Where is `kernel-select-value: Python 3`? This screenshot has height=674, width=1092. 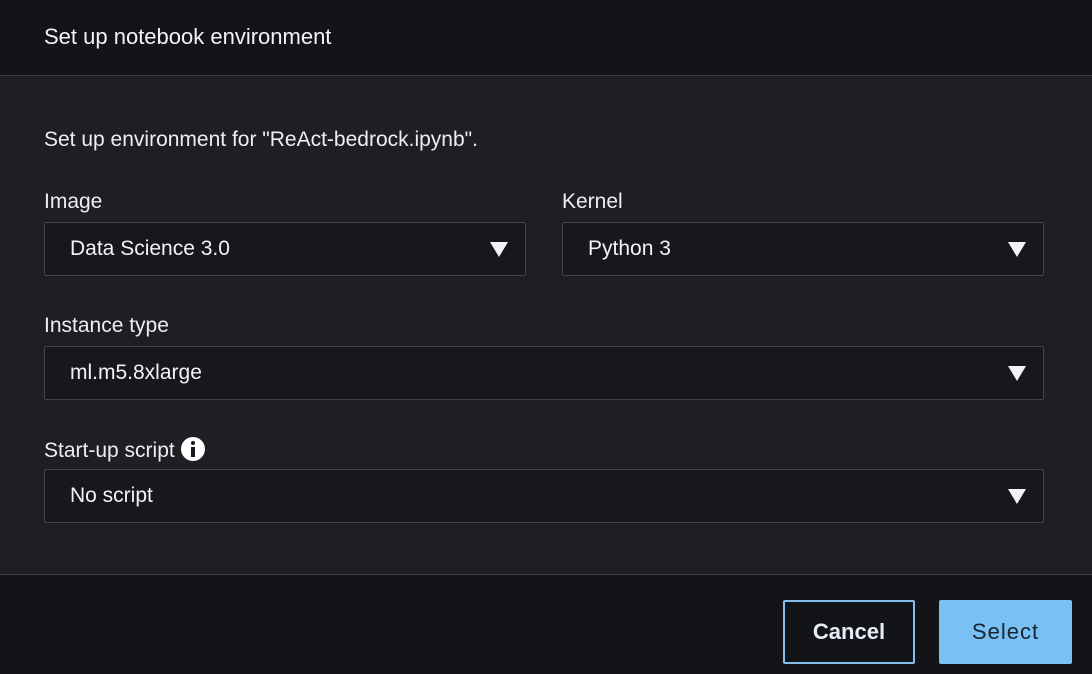
kernel-select-value: Python 3 is located at coordinates (629, 248).